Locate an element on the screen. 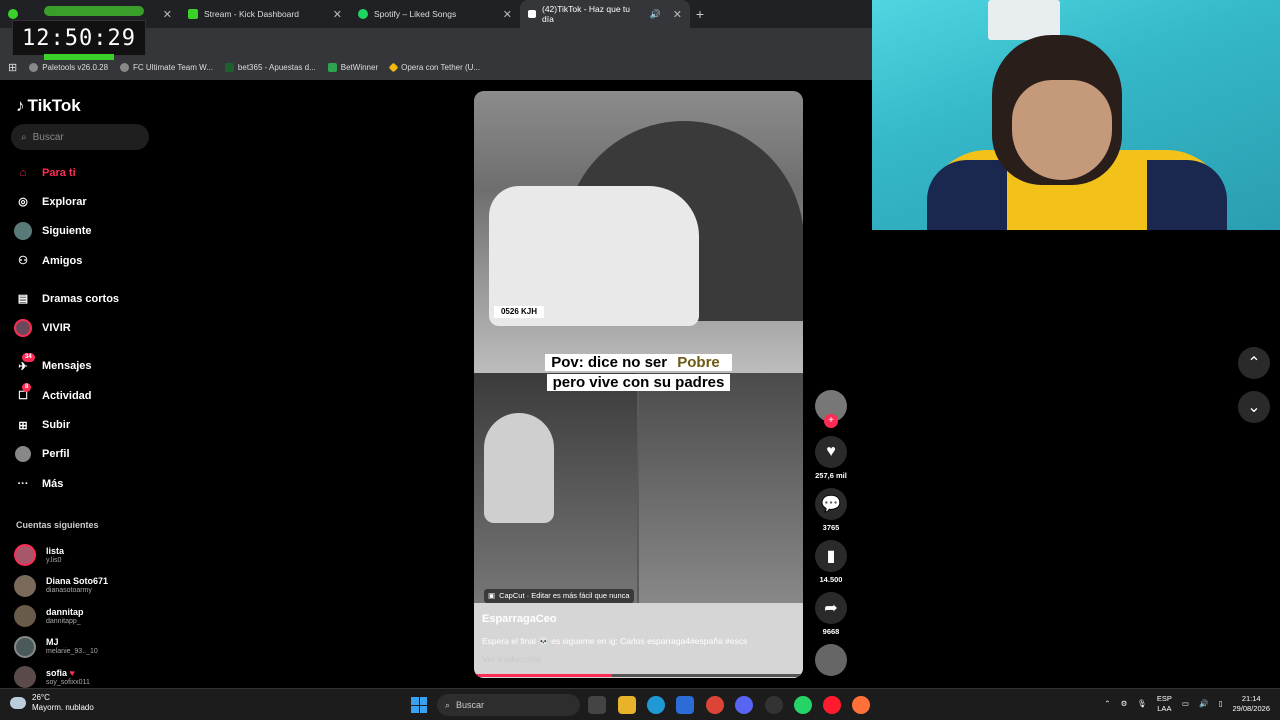  tab-label: Stream - Kick Dashboard is located at coordinates (251, 14).